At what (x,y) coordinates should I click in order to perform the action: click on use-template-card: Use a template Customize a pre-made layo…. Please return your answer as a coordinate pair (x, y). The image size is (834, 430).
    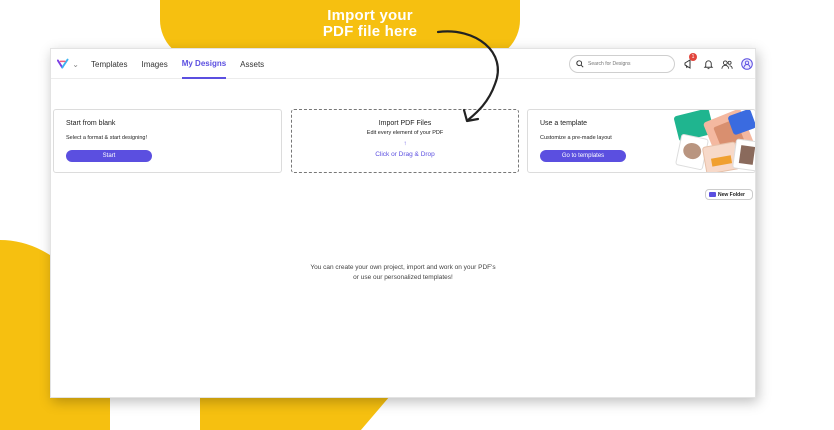
    Looking at the image, I should click on (641, 141).